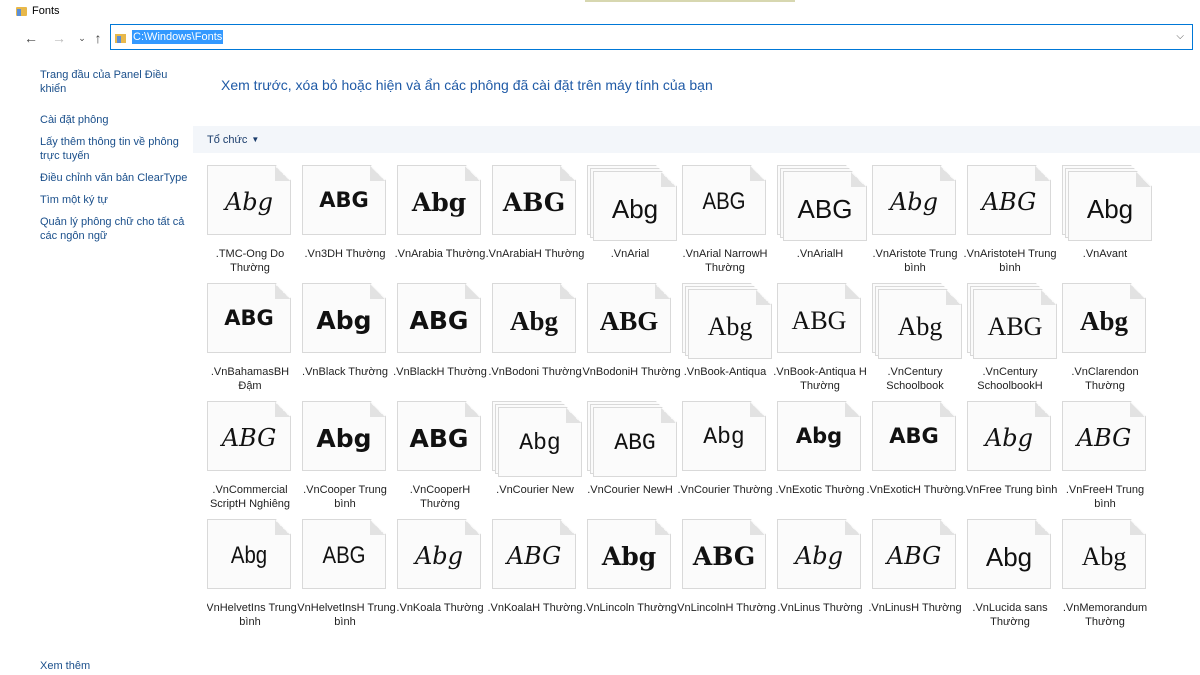 The width and height of the screenshot is (1200, 675). What do you see at coordinates (630, 490) in the screenshot?
I see `font-name-label: .VnCourier NewH` at bounding box center [630, 490].